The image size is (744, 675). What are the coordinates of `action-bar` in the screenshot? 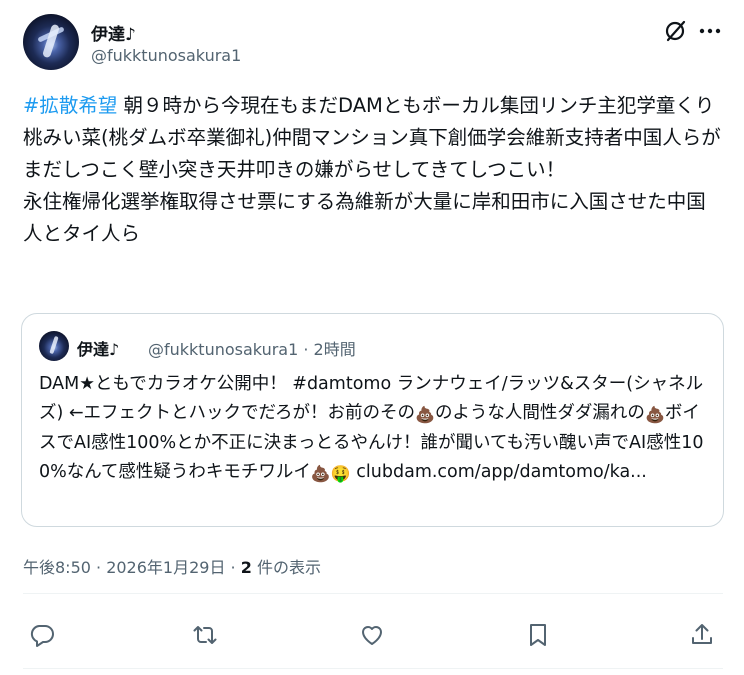 It's located at (373, 637).